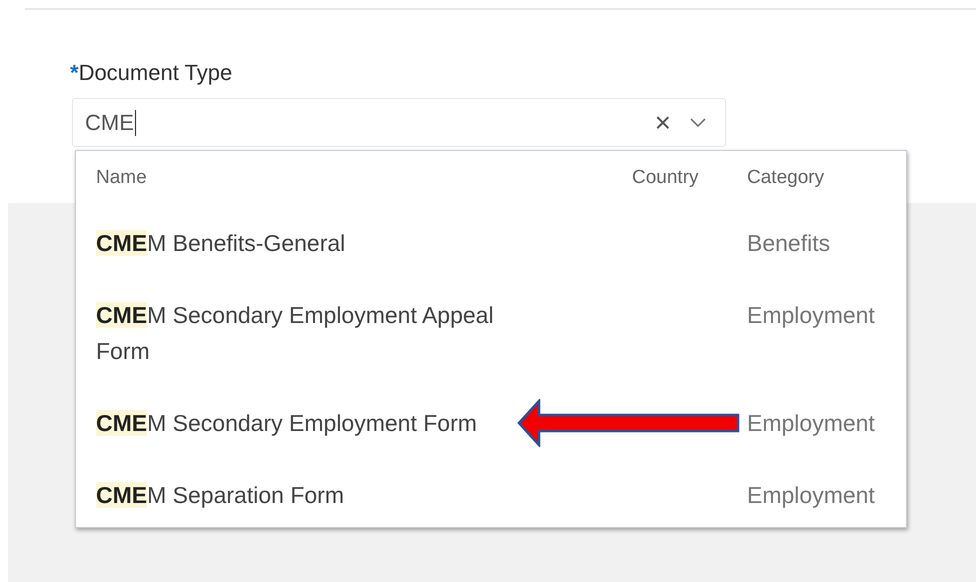 This screenshot has width=976, height=582. I want to click on column-header: Country, so click(665, 177).